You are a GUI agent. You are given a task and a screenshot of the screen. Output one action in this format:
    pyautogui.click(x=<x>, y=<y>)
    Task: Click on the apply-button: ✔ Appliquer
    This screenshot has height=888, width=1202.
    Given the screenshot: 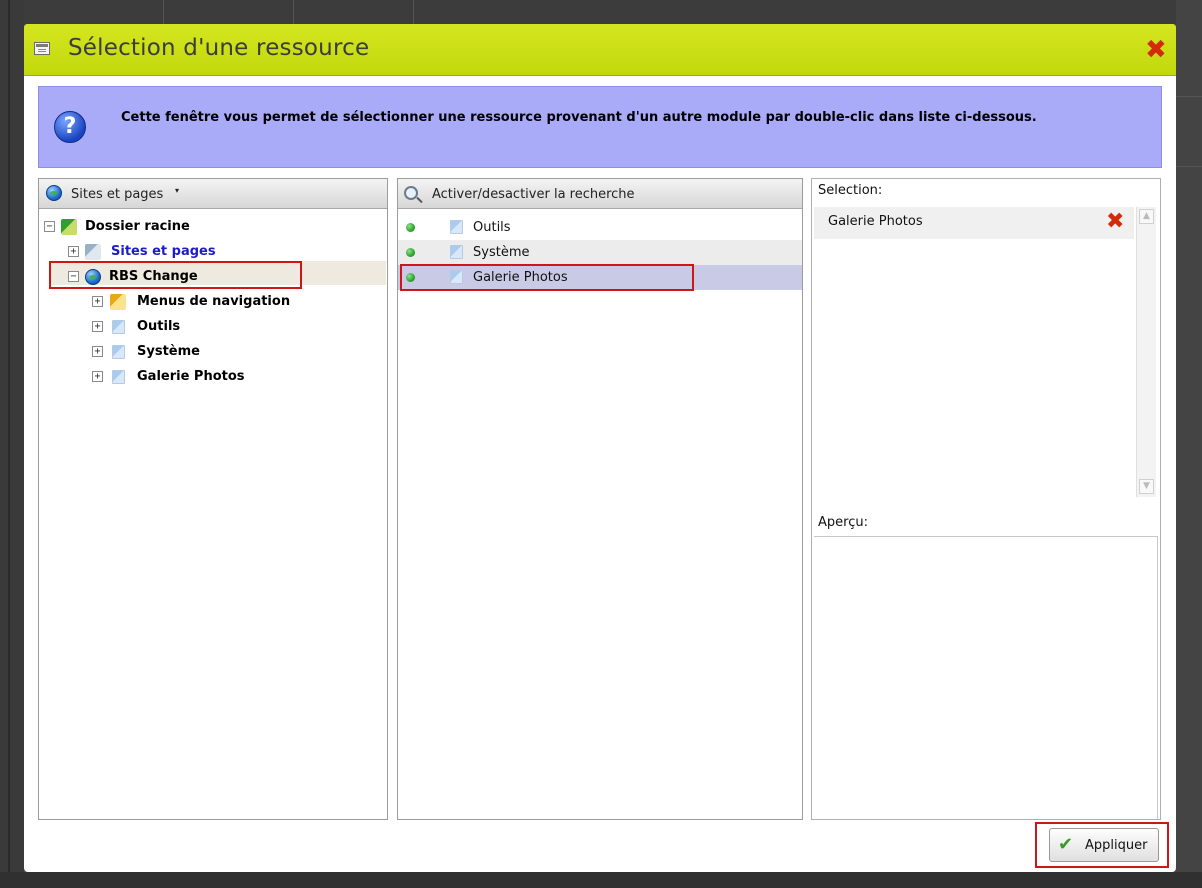 What is the action you would take?
    pyautogui.click(x=1104, y=845)
    